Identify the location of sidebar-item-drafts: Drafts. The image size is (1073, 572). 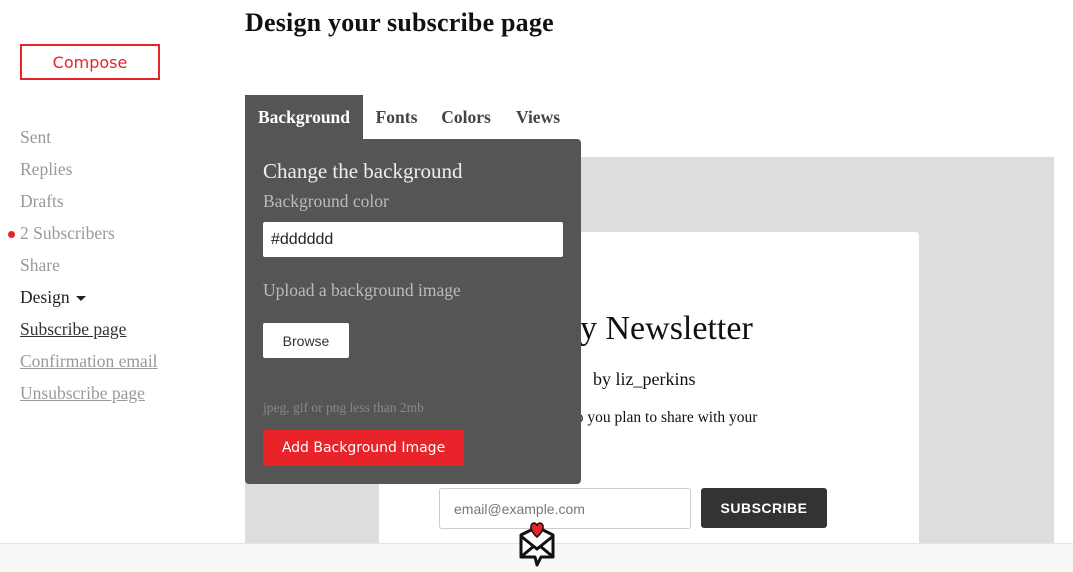
(42, 201).